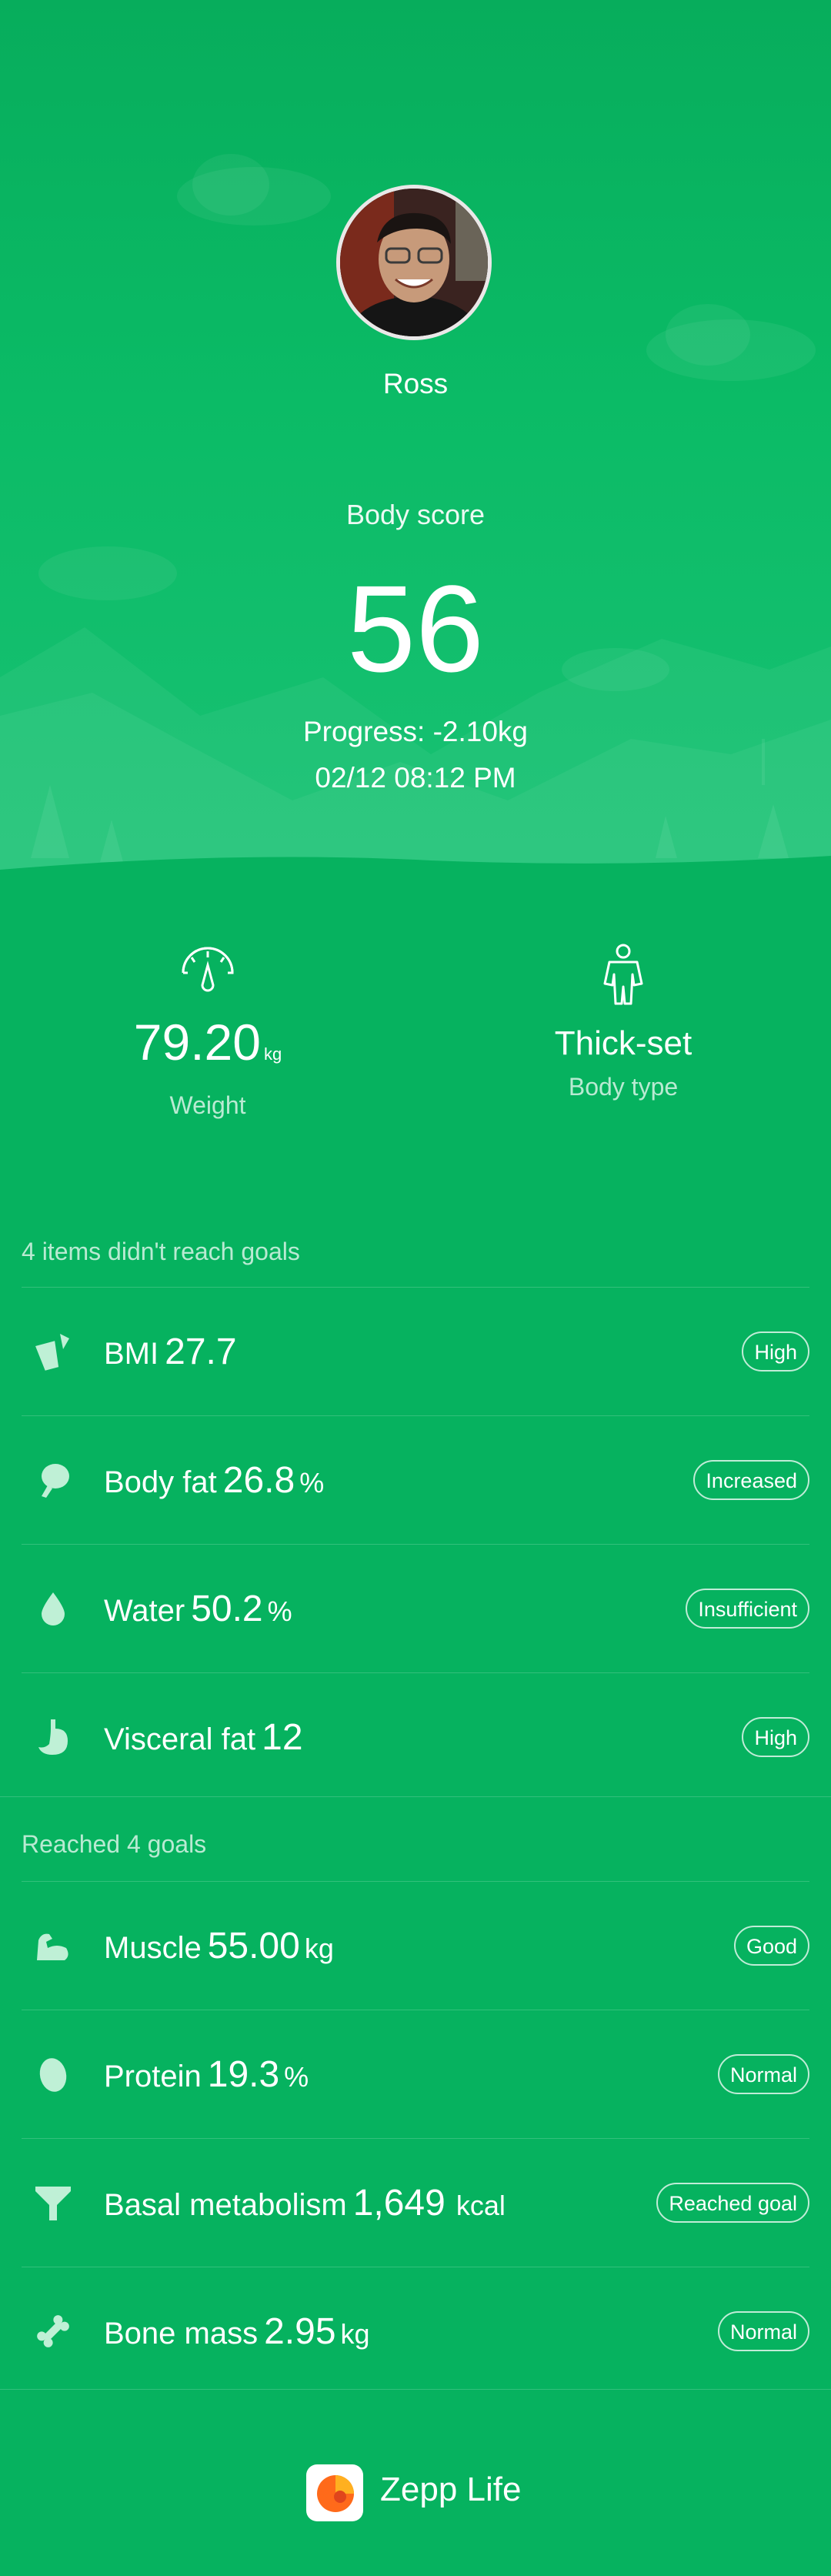 This screenshot has height=2576, width=831. I want to click on zepp-life-logo, so click(335, 2492).